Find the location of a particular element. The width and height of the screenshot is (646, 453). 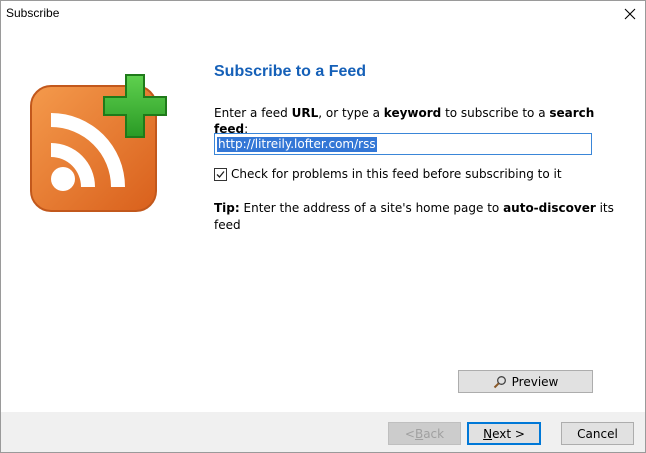

preview-button: Preview is located at coordinates (525, 381).